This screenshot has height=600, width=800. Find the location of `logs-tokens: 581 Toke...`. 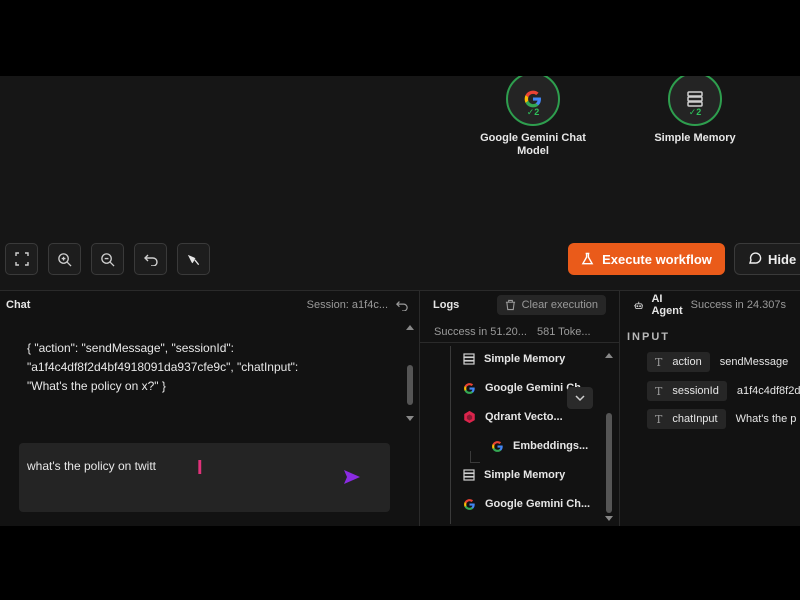

logs-tokens: 581 Toke... is located at coordinates (563, 331).